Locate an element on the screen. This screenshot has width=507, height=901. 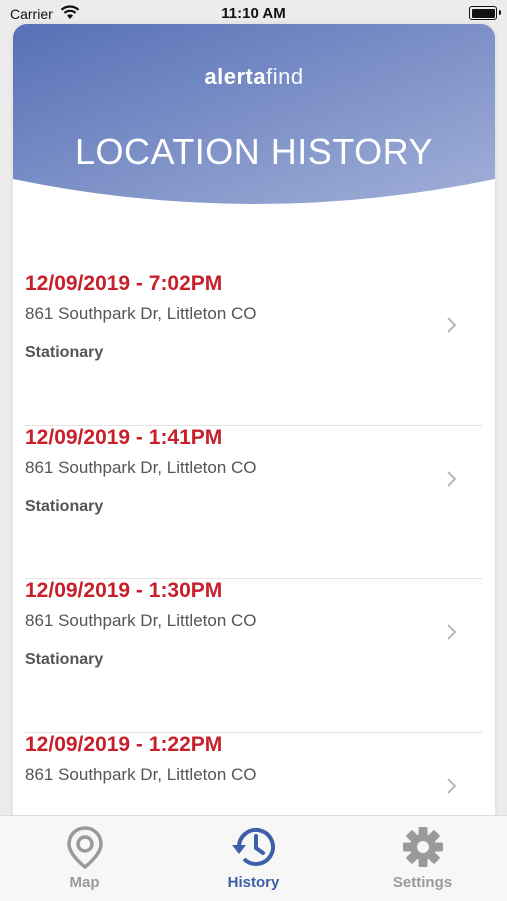
page-title: LOCATION HISTORY is located at coordinates (254, 151).